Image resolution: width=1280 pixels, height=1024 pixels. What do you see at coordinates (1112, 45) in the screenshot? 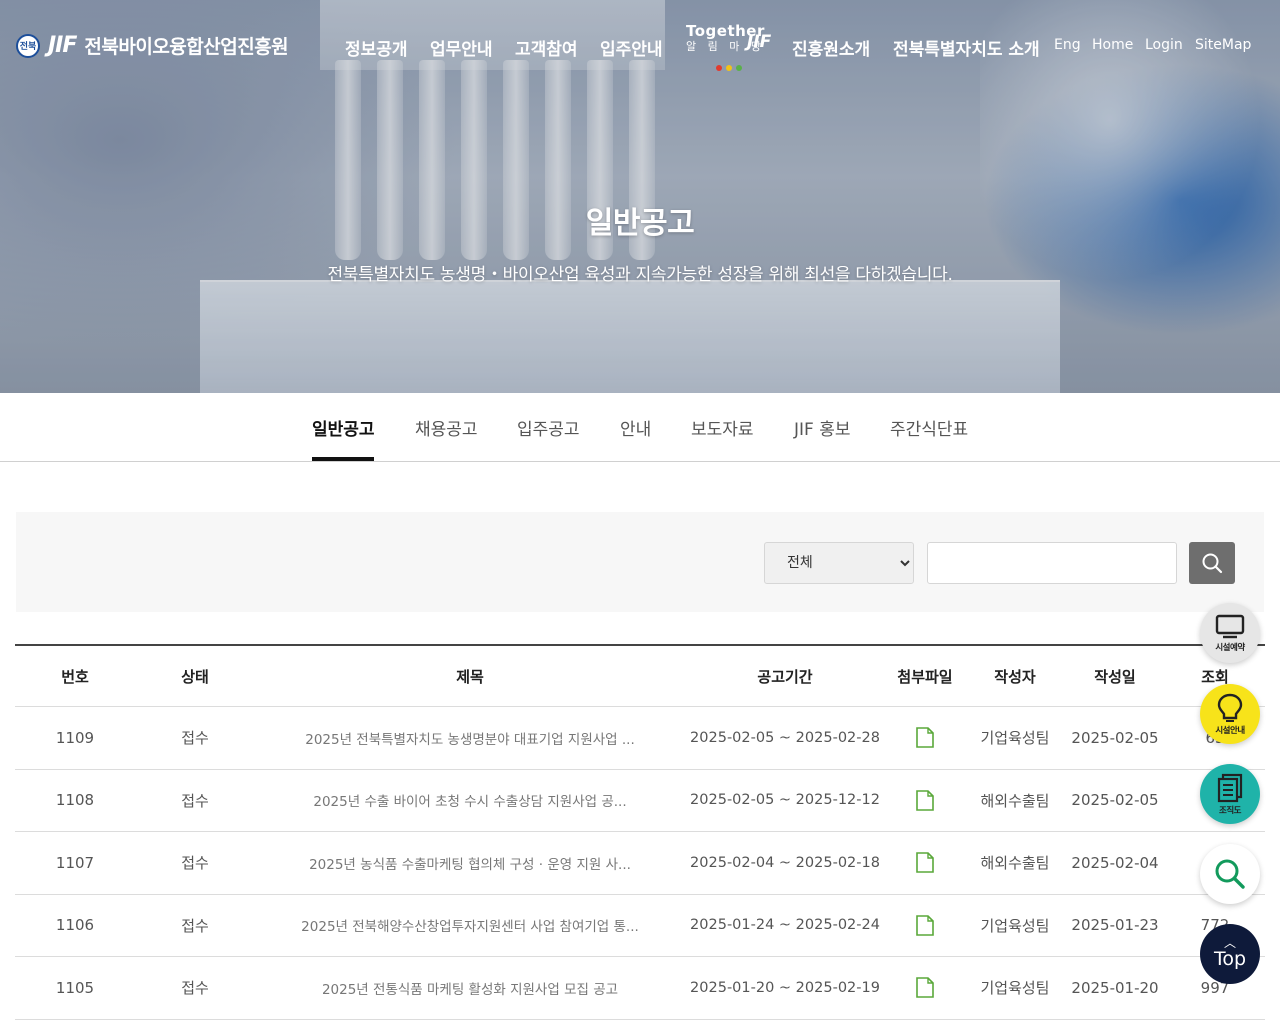
I see `util-home-link: Home` at bounding box center [1112, 45].